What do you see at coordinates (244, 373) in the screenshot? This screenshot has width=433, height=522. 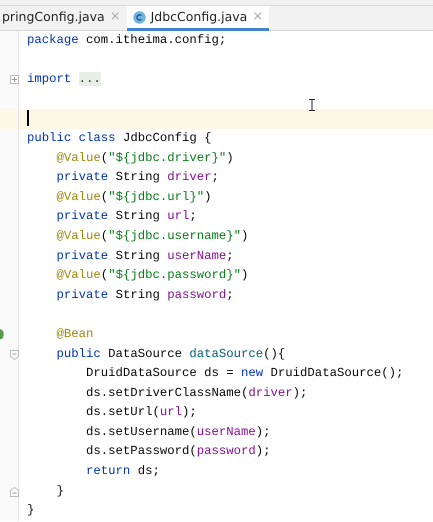 I see `code-line: DruidDataSource ds = new DruidDataSource();` at bounding box center [244, 373].